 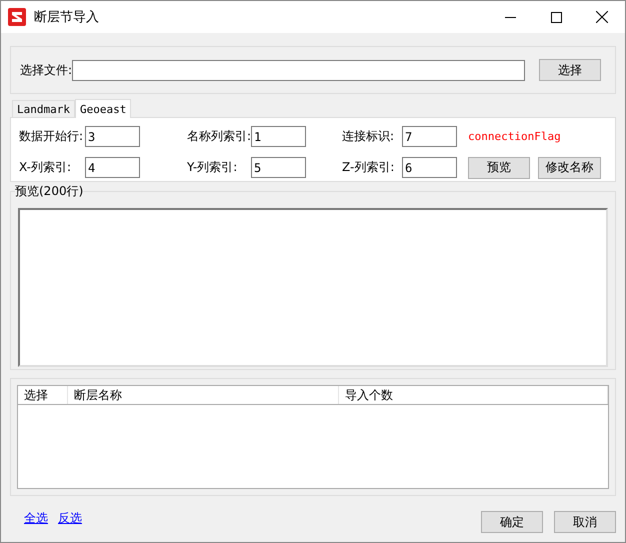 What do you see at coordinates (569, 167) in the screenshot?
I see `rename-button: 修改名称` at bounding box center [569, 167].